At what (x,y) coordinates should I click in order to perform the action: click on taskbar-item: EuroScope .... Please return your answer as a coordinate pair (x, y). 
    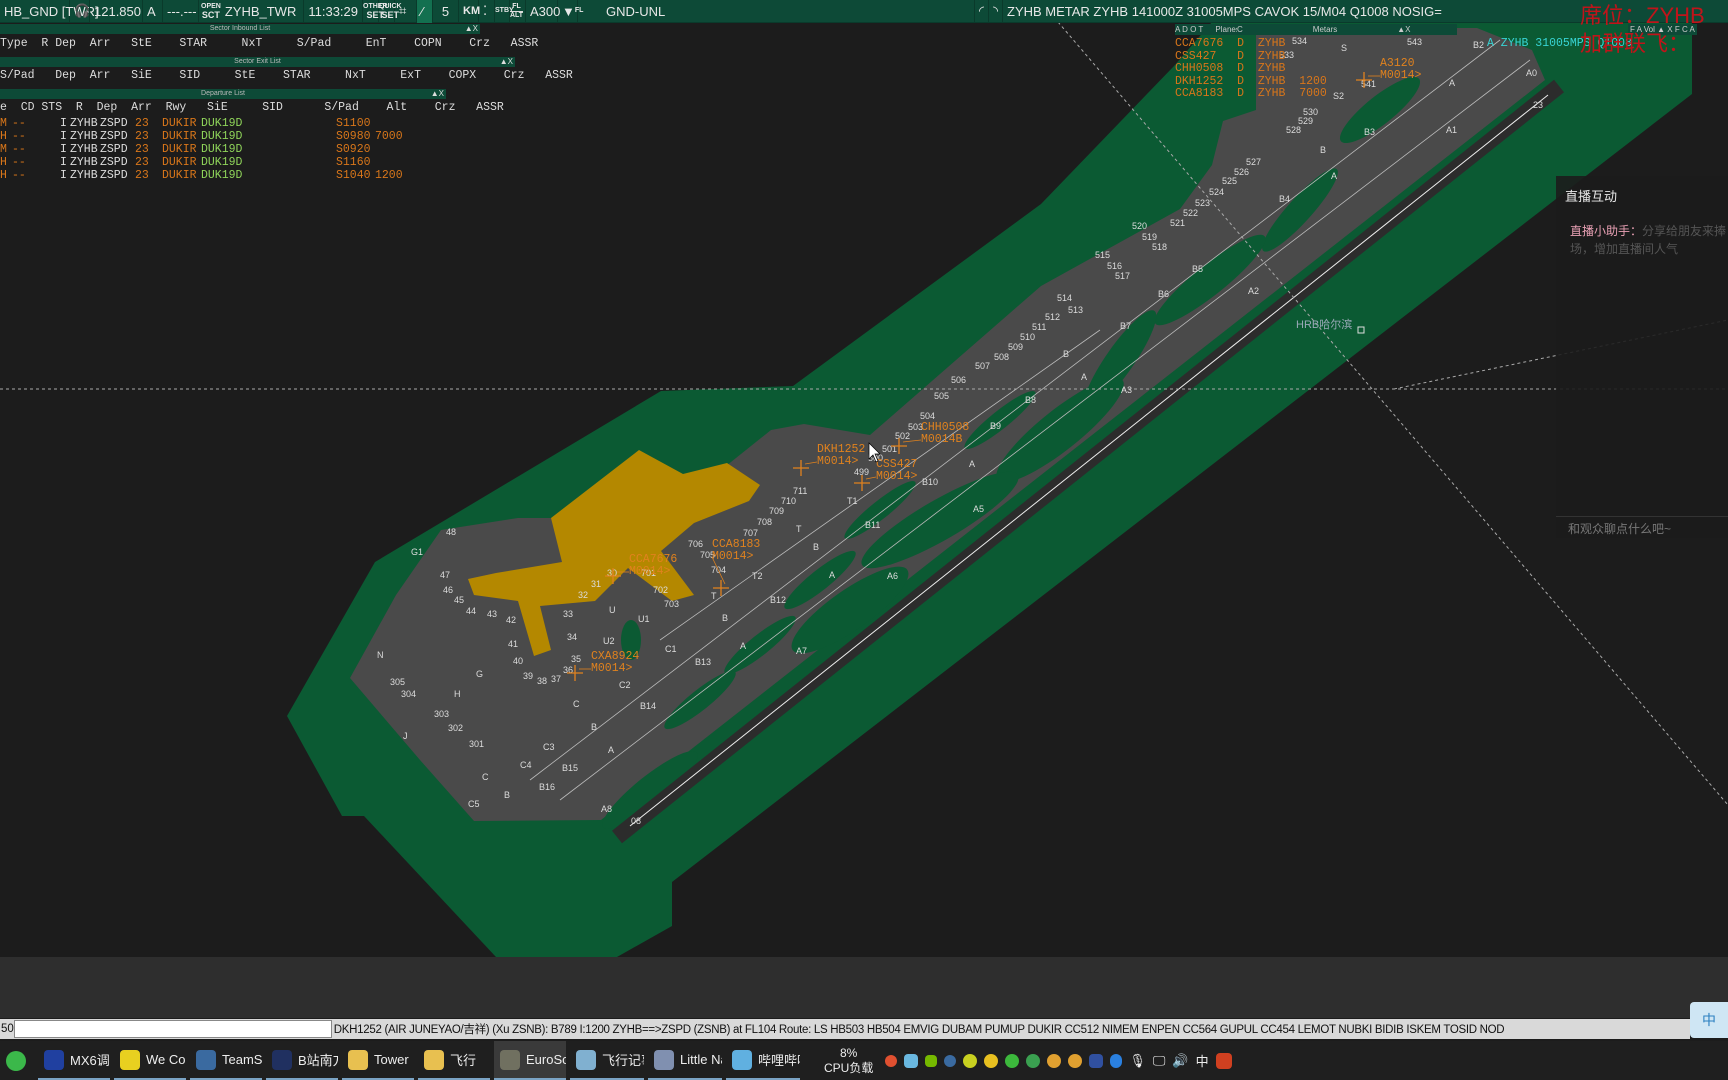
    Looking at the image, I should click on (530, 1060).